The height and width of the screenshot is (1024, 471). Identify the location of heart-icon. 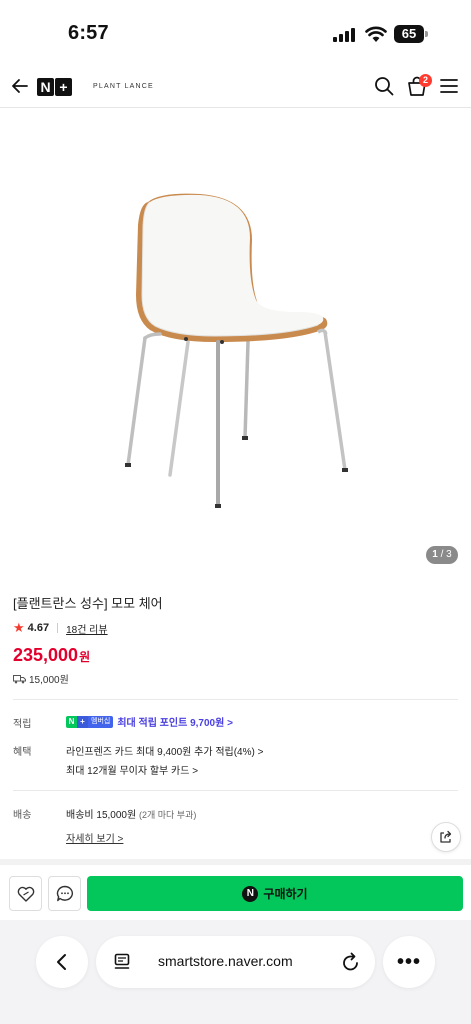
(25, 894).